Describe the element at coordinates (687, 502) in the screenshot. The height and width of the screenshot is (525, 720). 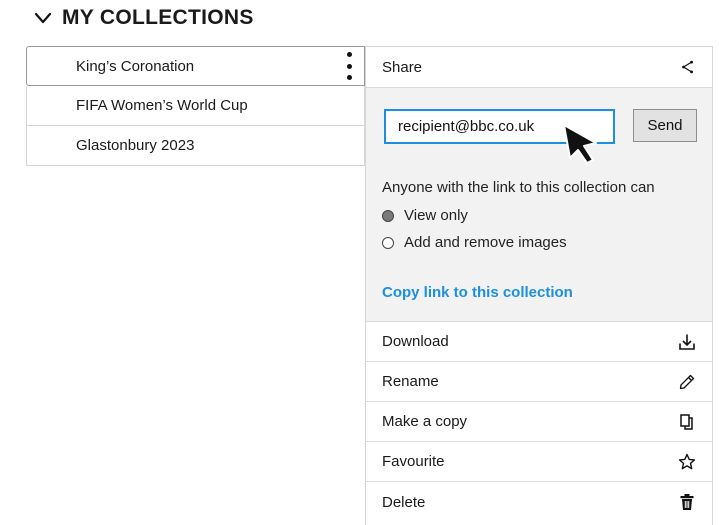
I see `trash-icon` at that location.